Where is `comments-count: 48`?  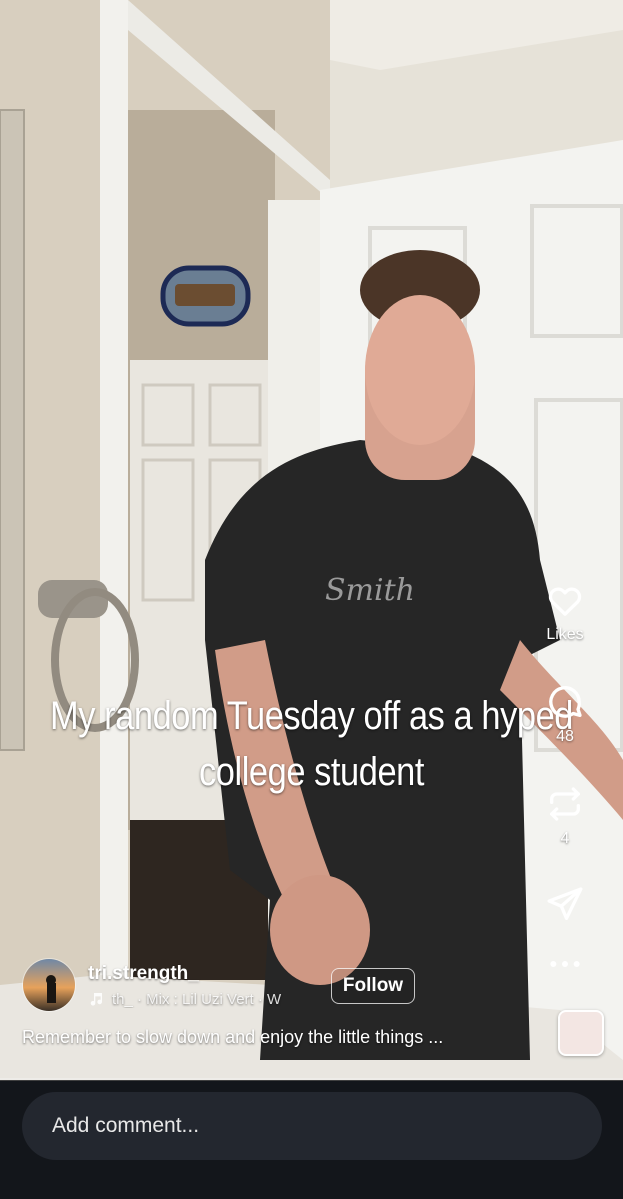 comments-count: 48 is located at coordinates (565, 736).